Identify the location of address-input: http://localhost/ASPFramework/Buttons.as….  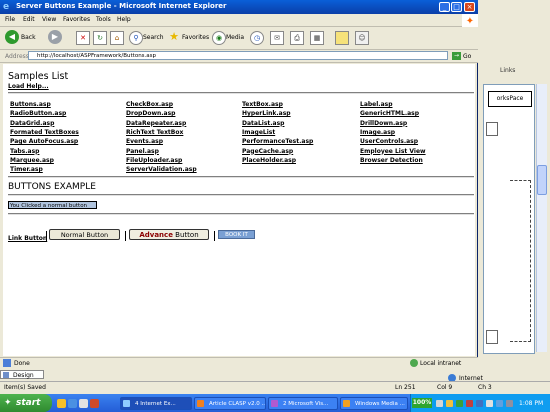
(238, 55).